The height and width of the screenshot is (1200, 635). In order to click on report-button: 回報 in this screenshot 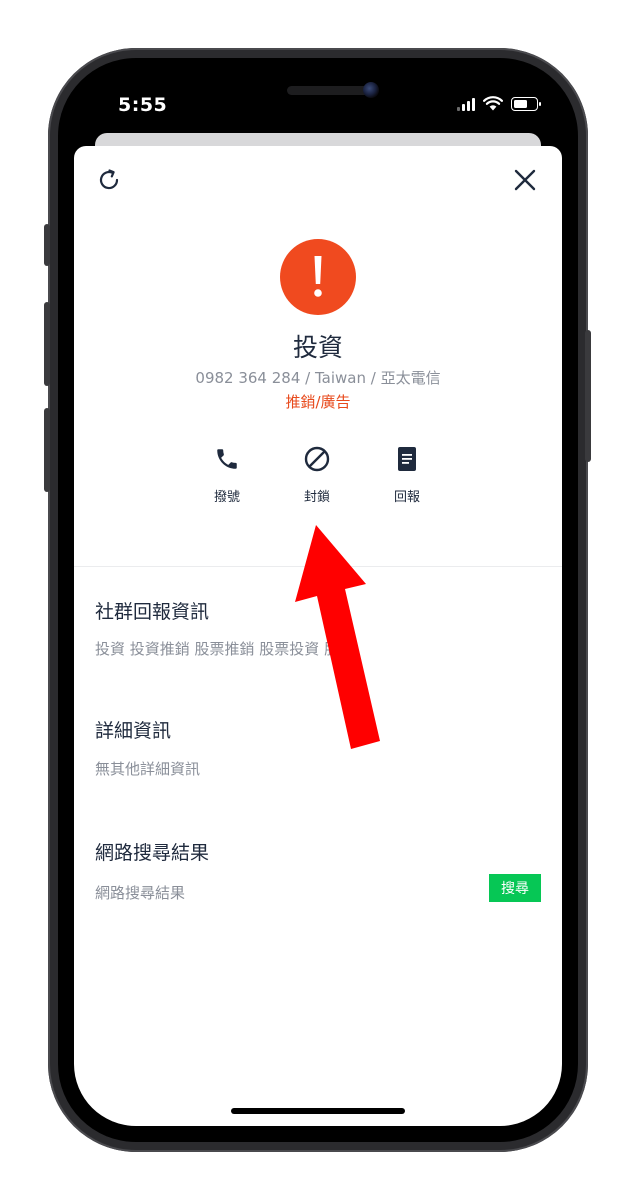, I will do `click(407, 478)`.